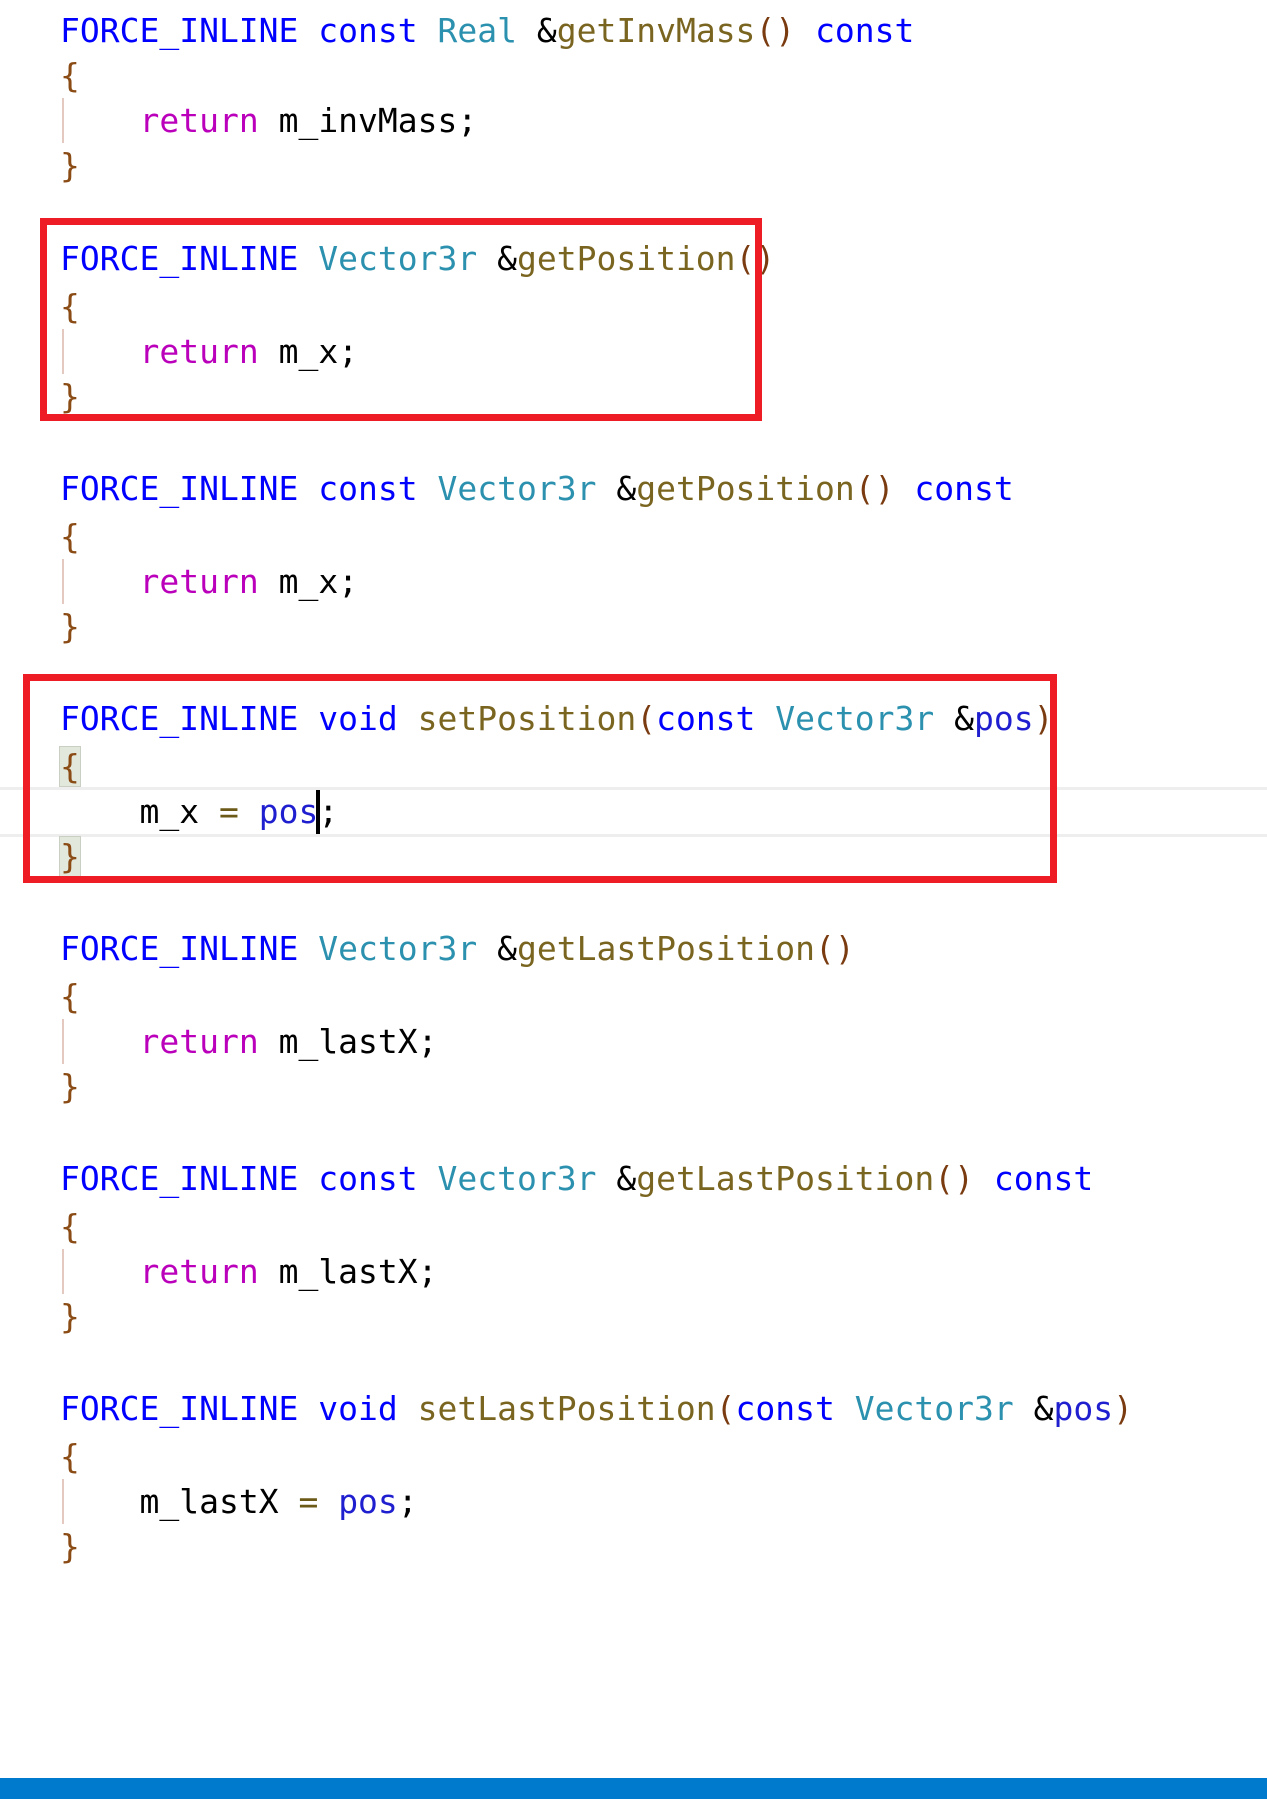  What do you see at coordinates (477, 30) in the screenshot?
I see `code-token: Real` at bounding box center [477, 30].